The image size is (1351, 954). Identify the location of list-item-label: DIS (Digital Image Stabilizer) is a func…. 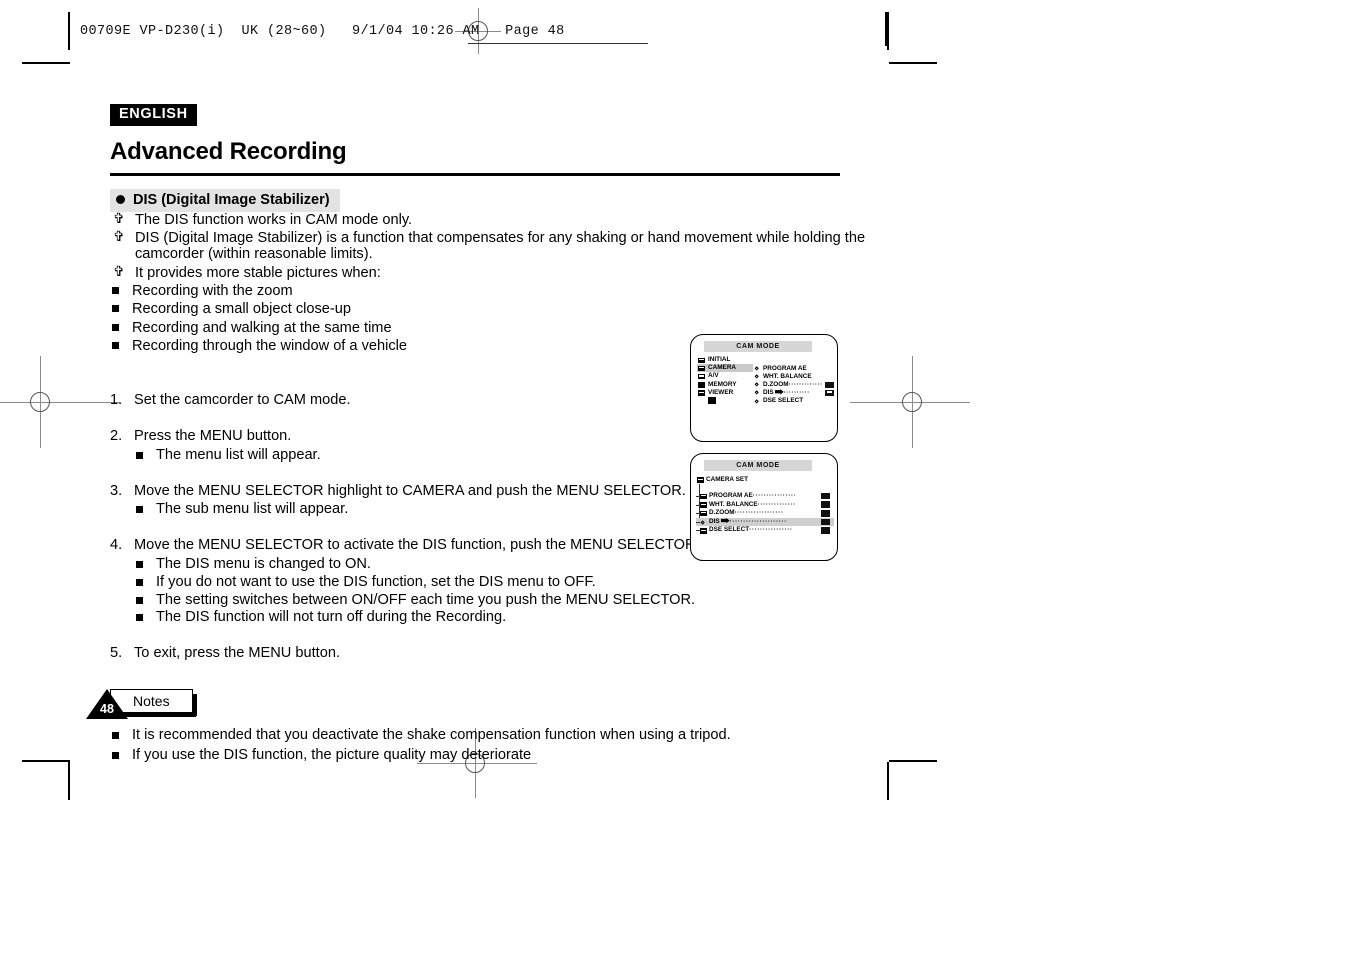
(500, 246).